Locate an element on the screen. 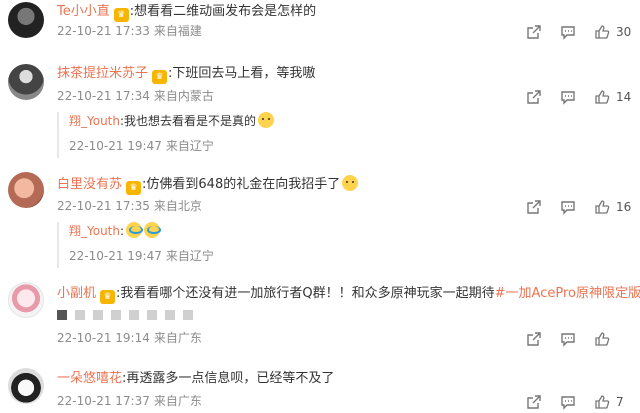  comment-text: :再透露多一点信息呗，已经等不及了 is located at coordinates (228, 378).